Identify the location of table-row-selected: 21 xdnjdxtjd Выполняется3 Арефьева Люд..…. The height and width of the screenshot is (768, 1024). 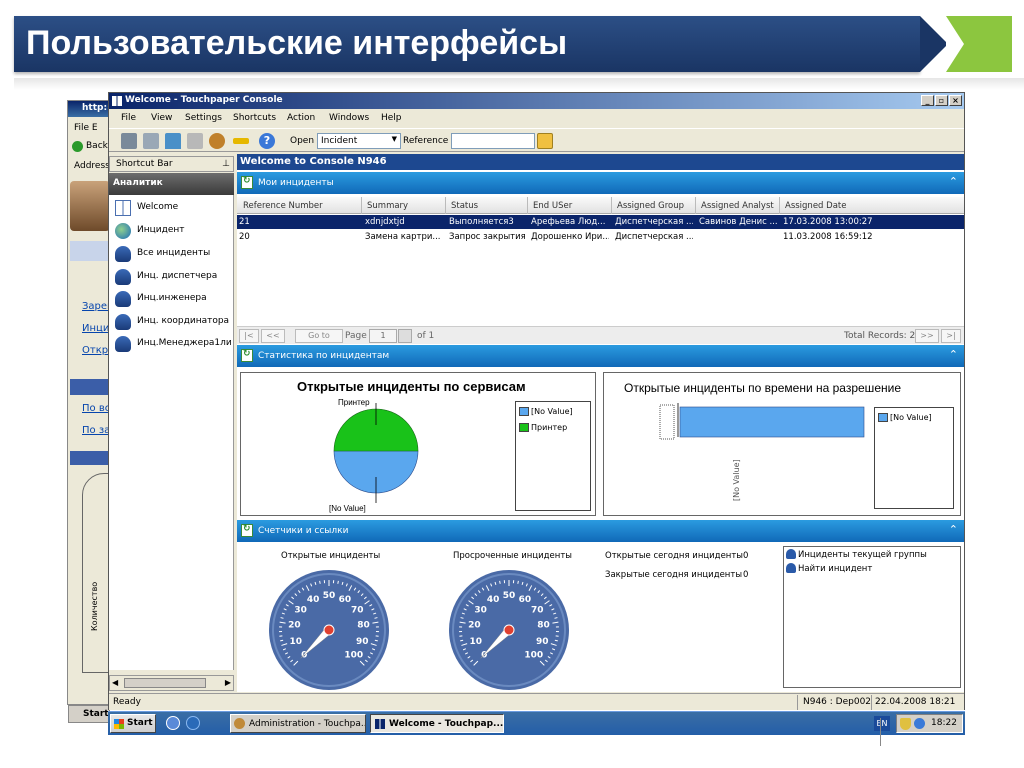
(600, 222).